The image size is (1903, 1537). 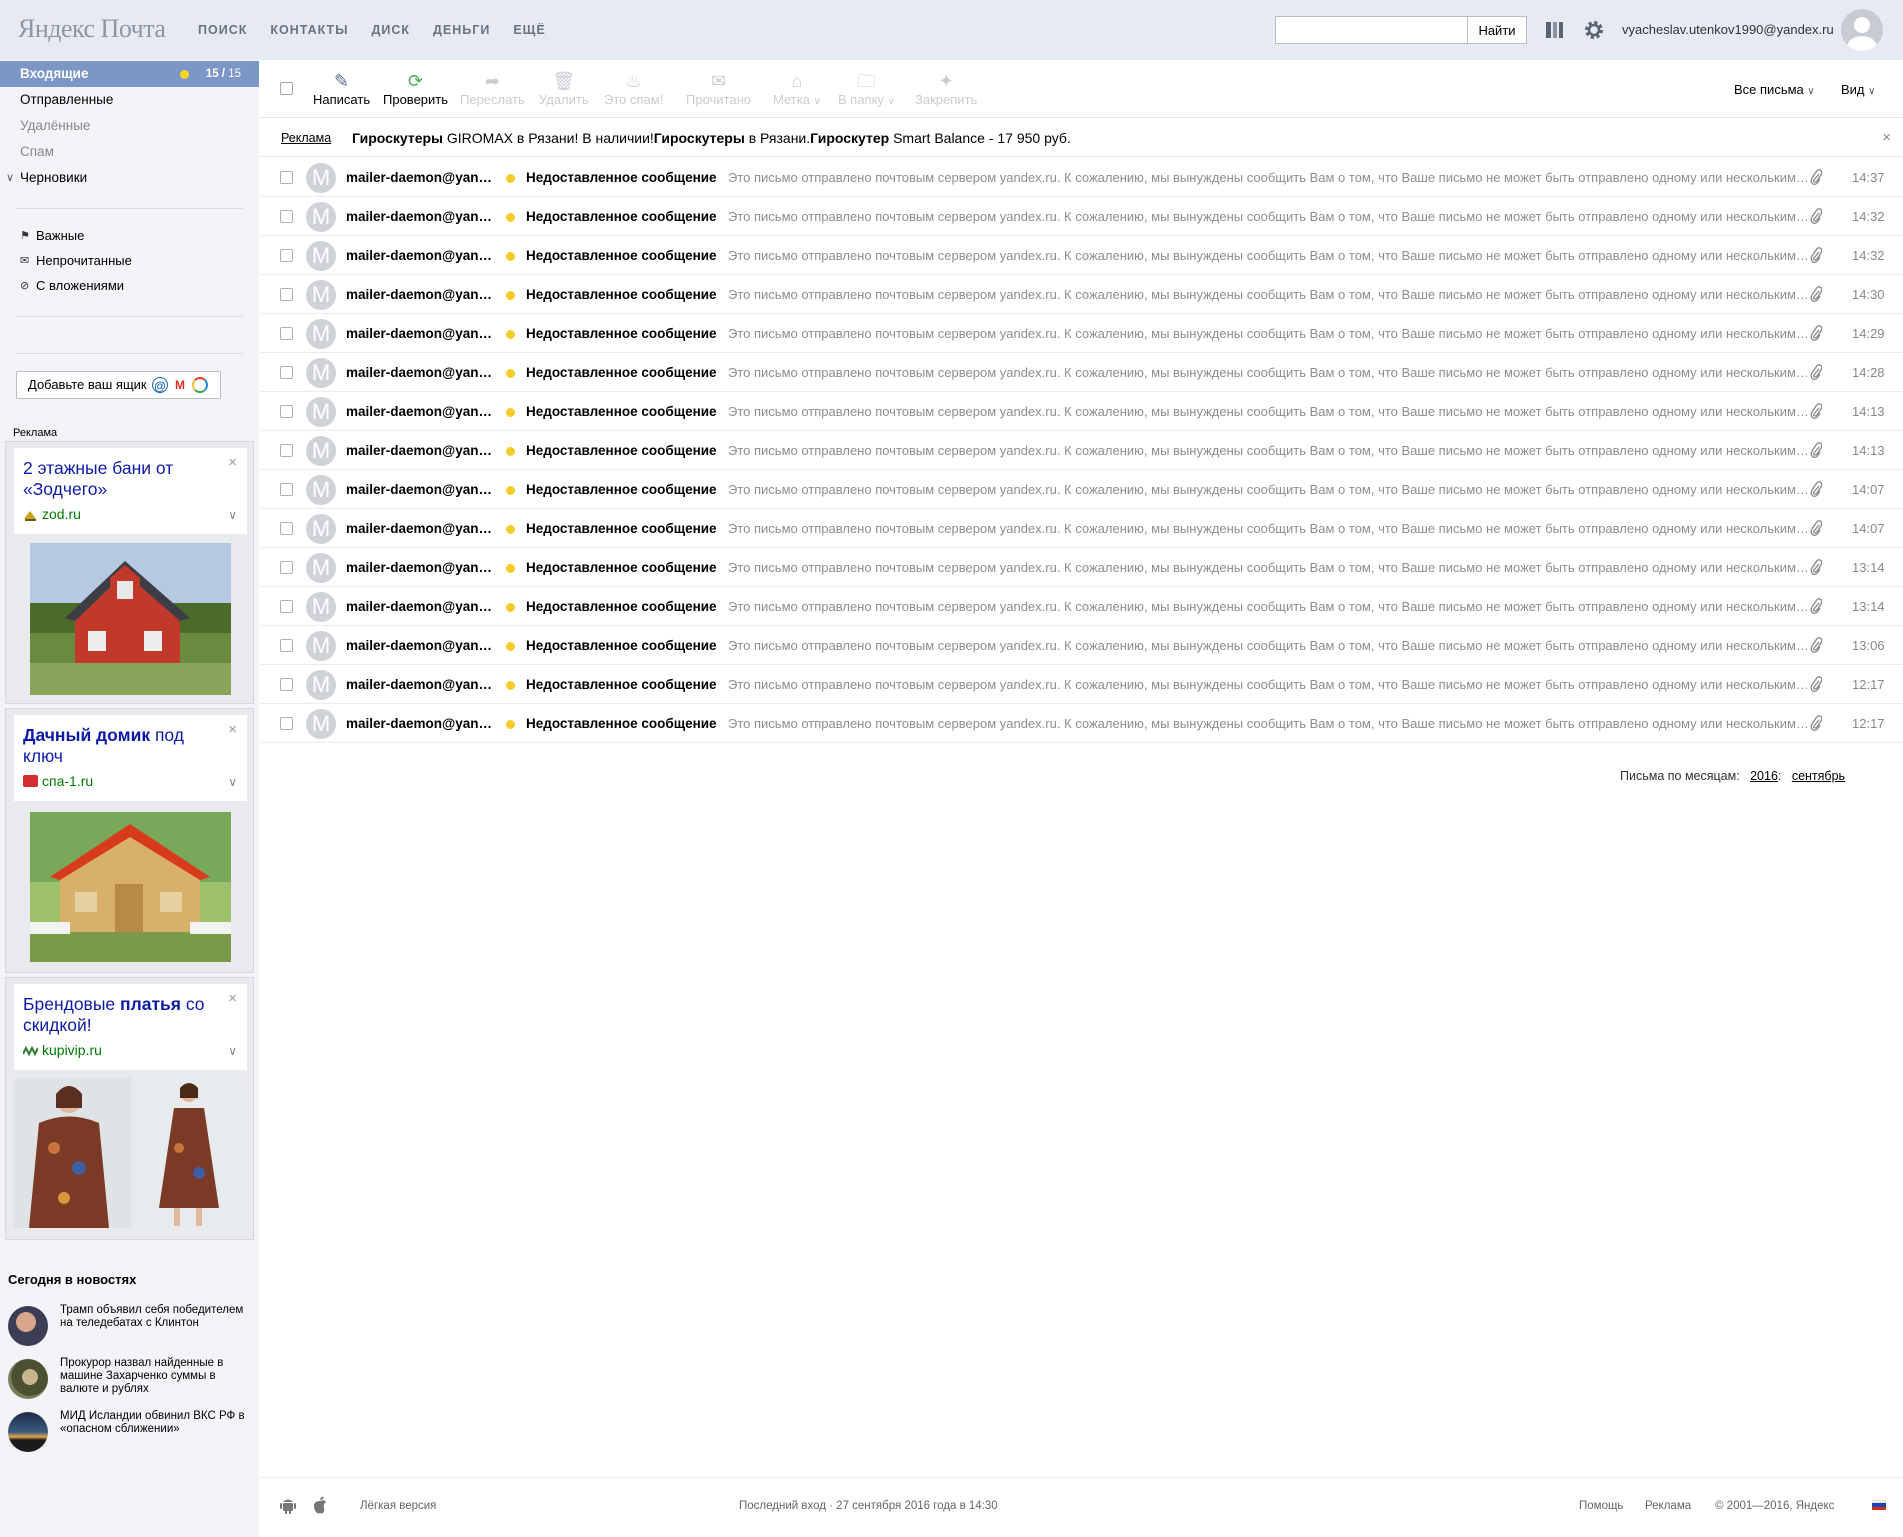 I want to click on folder-deleted: Удалённые, so click(x=129, y=126).